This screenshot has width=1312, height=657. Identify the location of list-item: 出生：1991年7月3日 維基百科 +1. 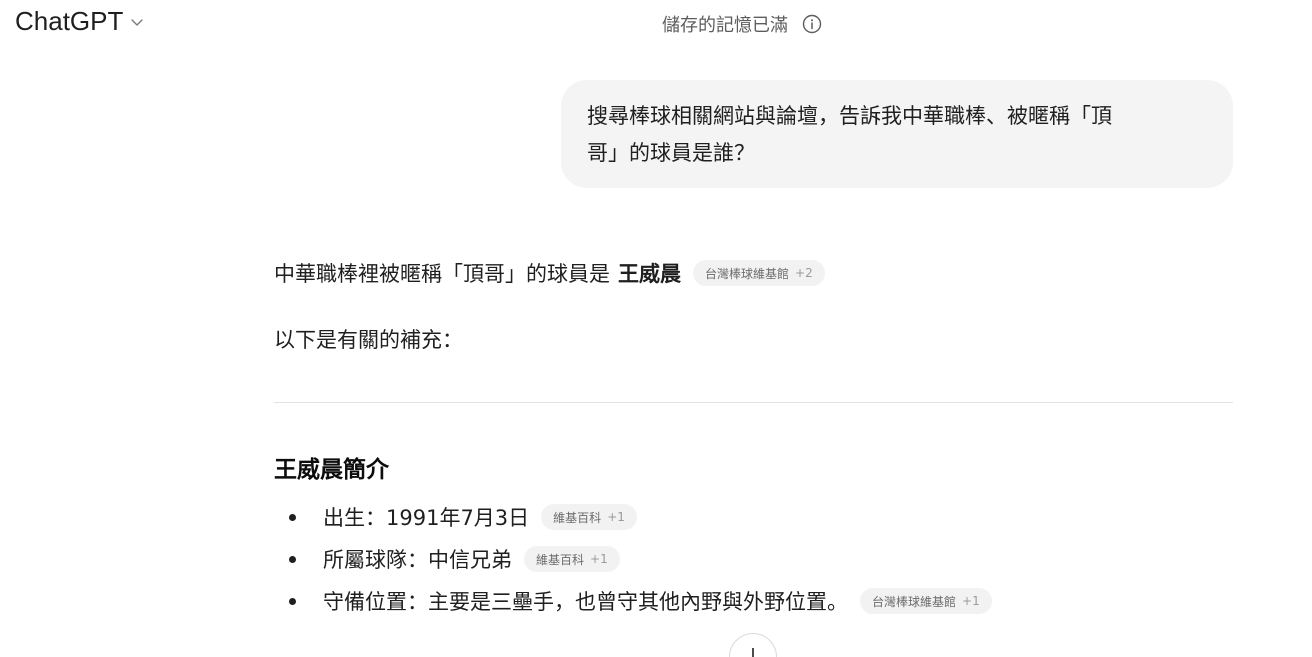
(633, 517).